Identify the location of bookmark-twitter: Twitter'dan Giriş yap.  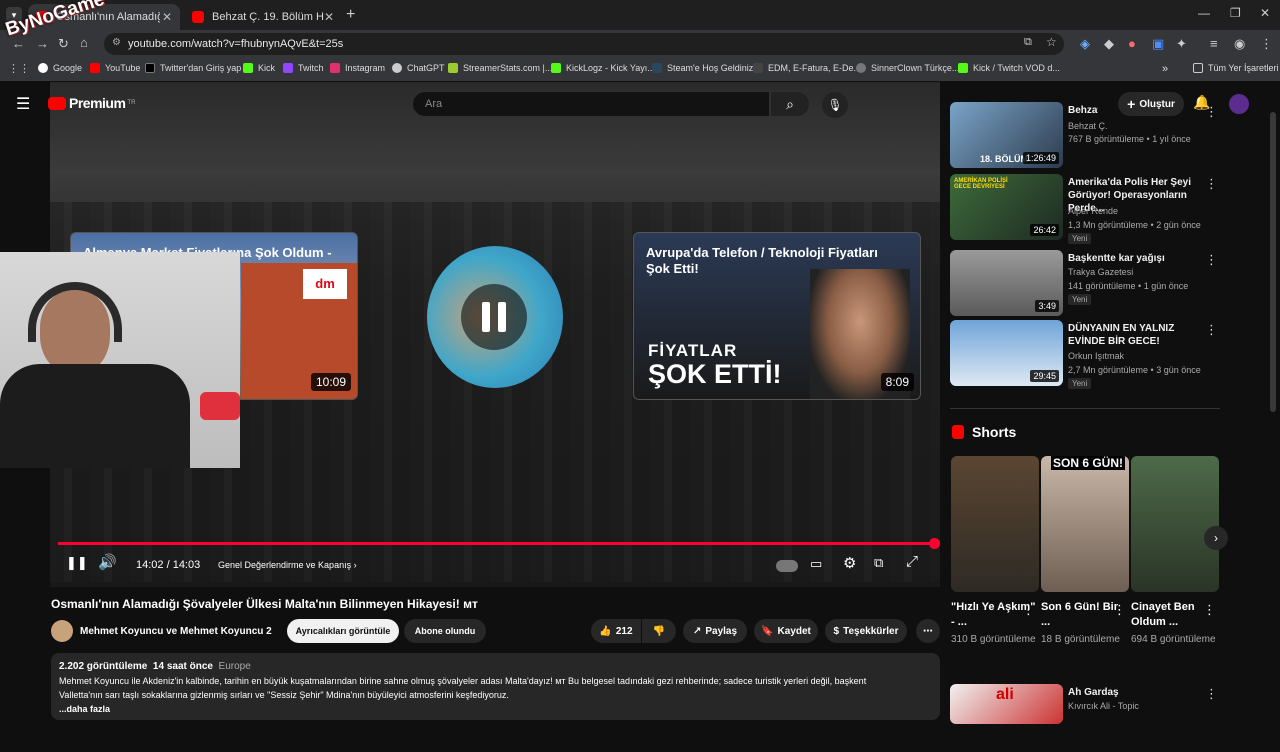
(193, 68).